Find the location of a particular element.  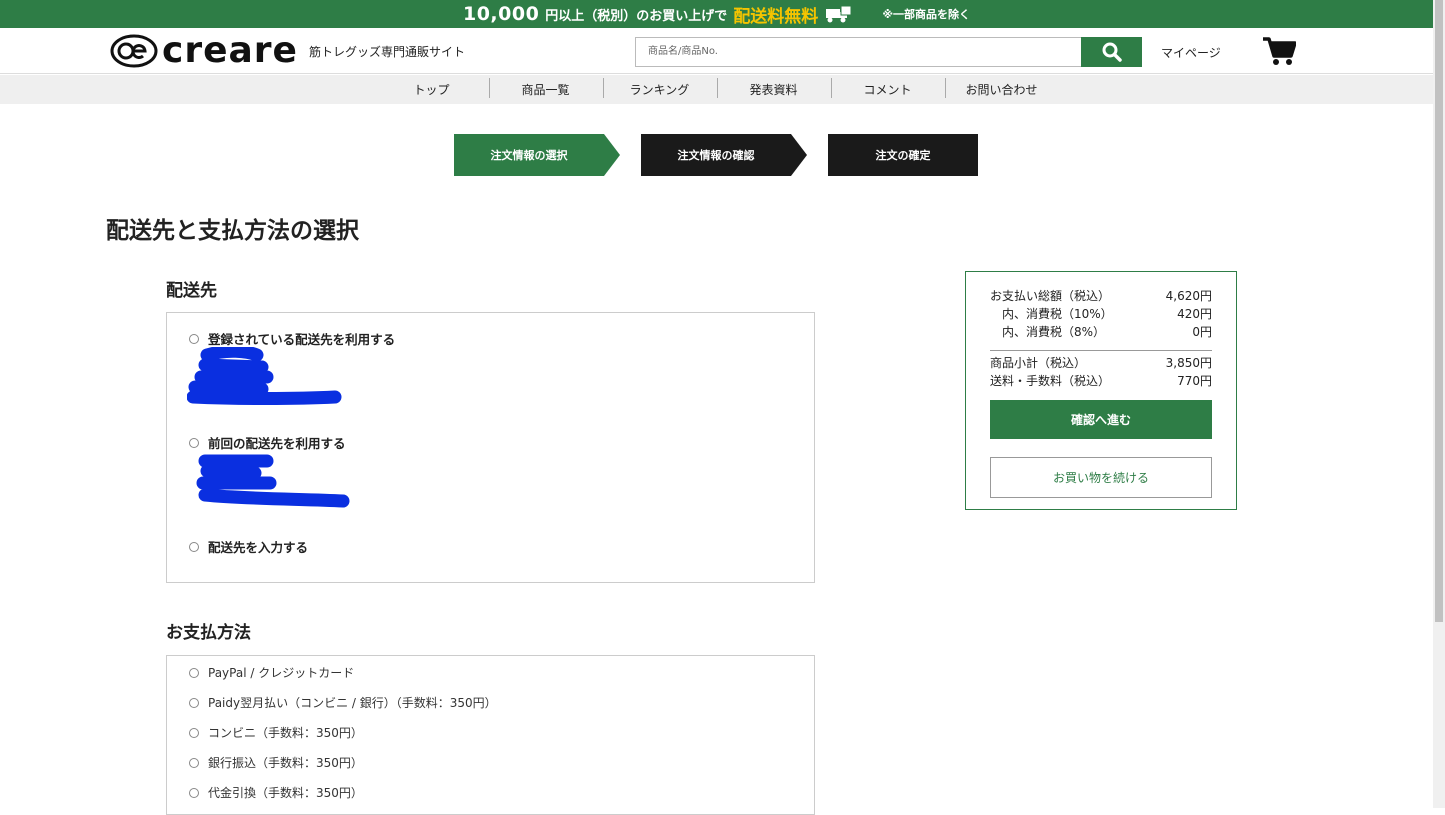

summary-shipping-label: 送料・手数料（税込） is located at coordinates (1050, 381).